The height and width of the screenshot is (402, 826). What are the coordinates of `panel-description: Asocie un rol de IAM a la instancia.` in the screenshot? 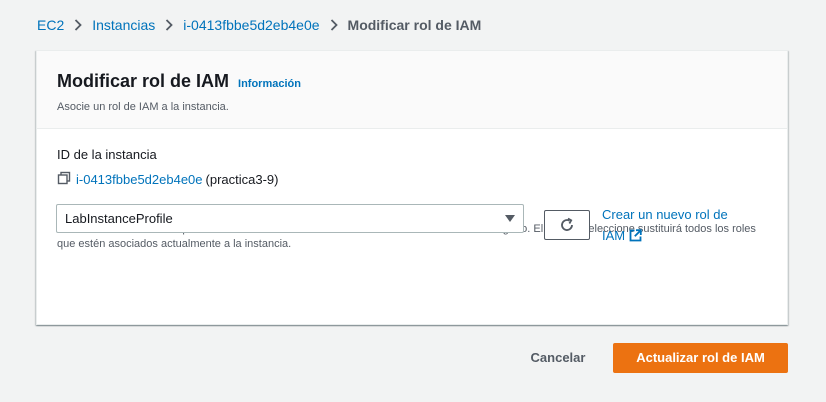 It's located at (143, 107).